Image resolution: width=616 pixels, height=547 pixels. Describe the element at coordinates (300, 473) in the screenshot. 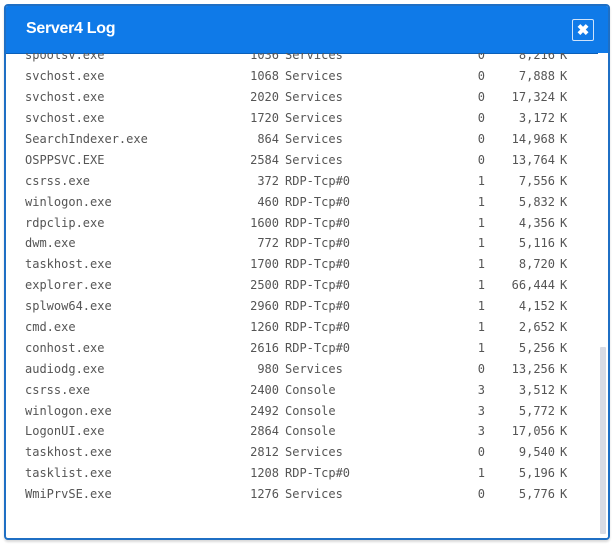

I see `process-row: tasklist.exe 1208 RDP-Tcp#0 1 5,196 K` at that location.